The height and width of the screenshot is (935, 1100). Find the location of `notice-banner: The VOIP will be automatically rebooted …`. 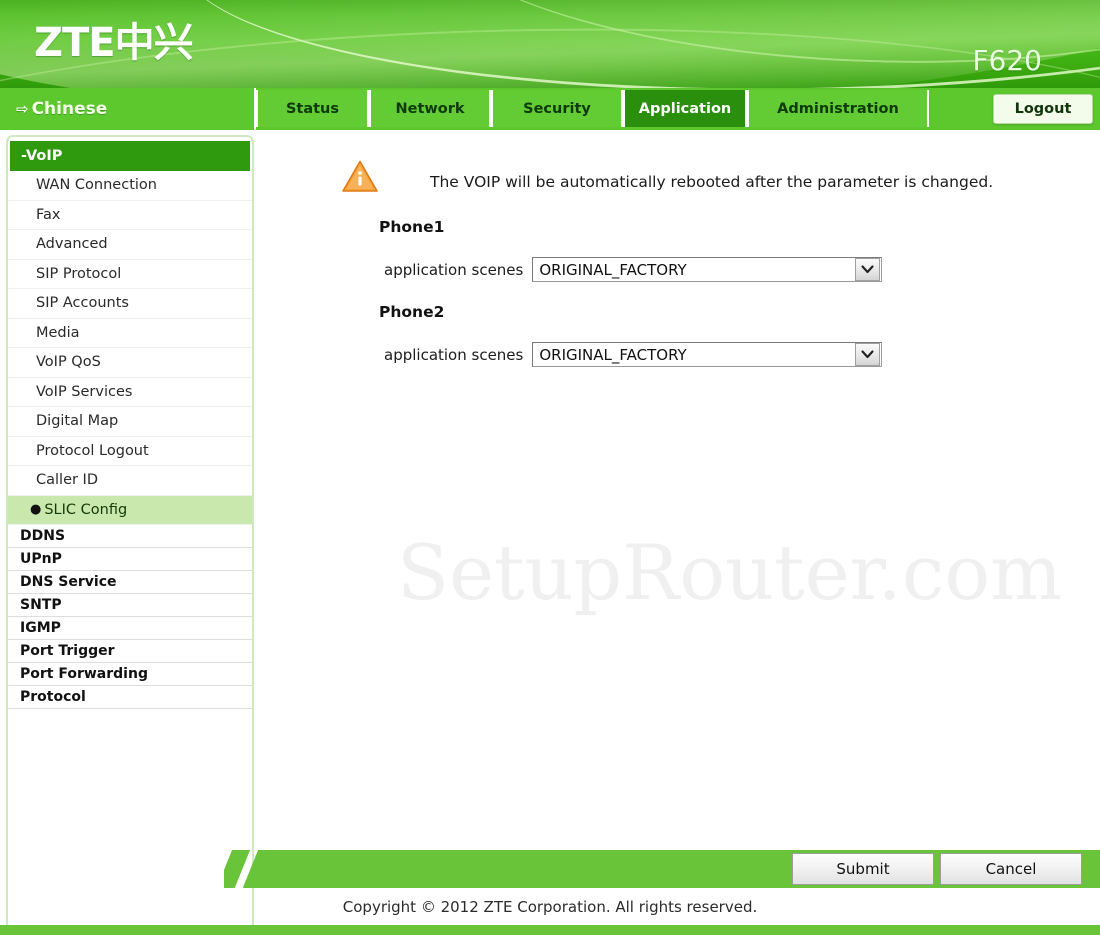

notice-banner: The VOIP will be automatically rebooted … is located at coordinates (692, 177).